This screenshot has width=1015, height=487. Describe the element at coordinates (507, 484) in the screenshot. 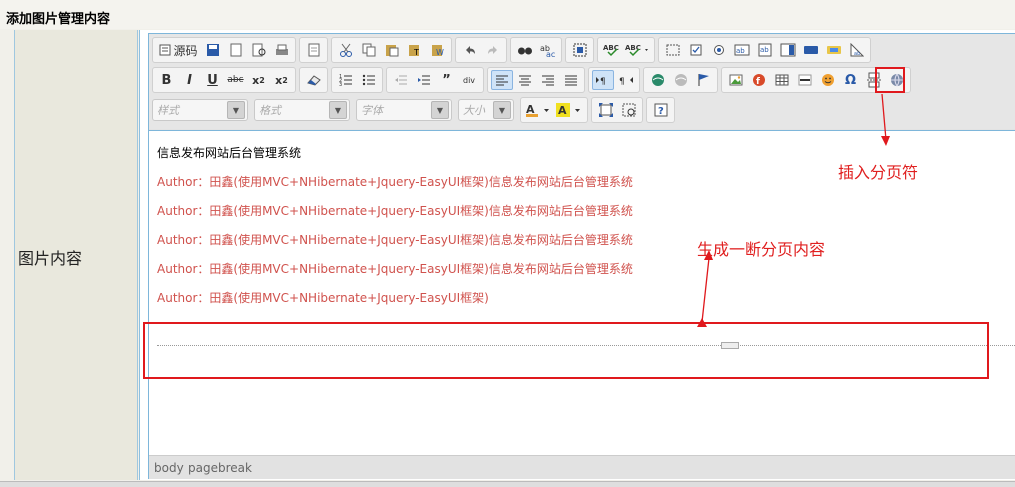

I see `bottom-scrollbar` at that location.